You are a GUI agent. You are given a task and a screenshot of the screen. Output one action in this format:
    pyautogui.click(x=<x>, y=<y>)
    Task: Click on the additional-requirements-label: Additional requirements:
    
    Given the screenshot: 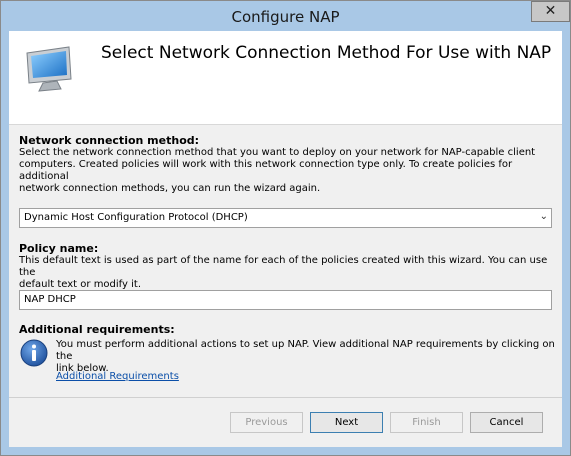 What is the action you would take?
    pyautogui.click(x=97, y=329)
    